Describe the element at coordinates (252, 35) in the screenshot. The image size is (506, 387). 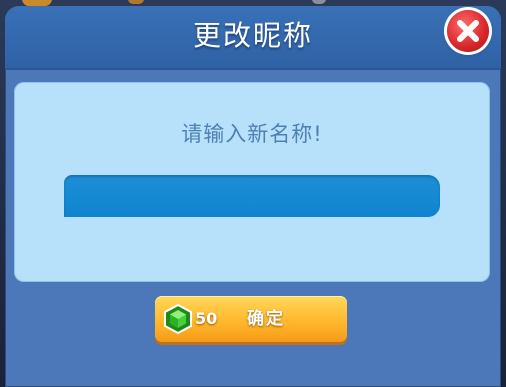
I see `dialog-title: 更改昵称` at that location.